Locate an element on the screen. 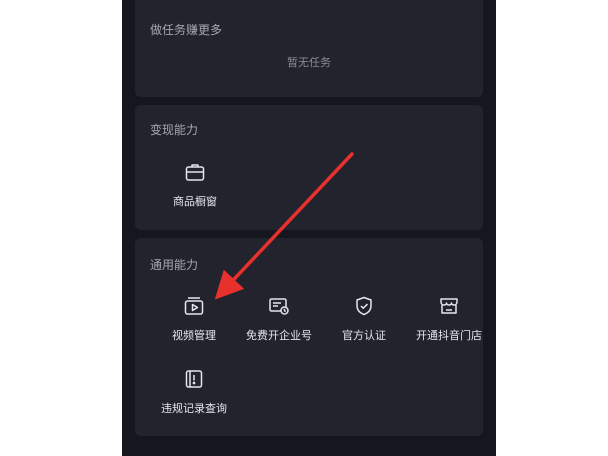  shop-window-button: 商品橱窗 is located at coordinates (195, 185).